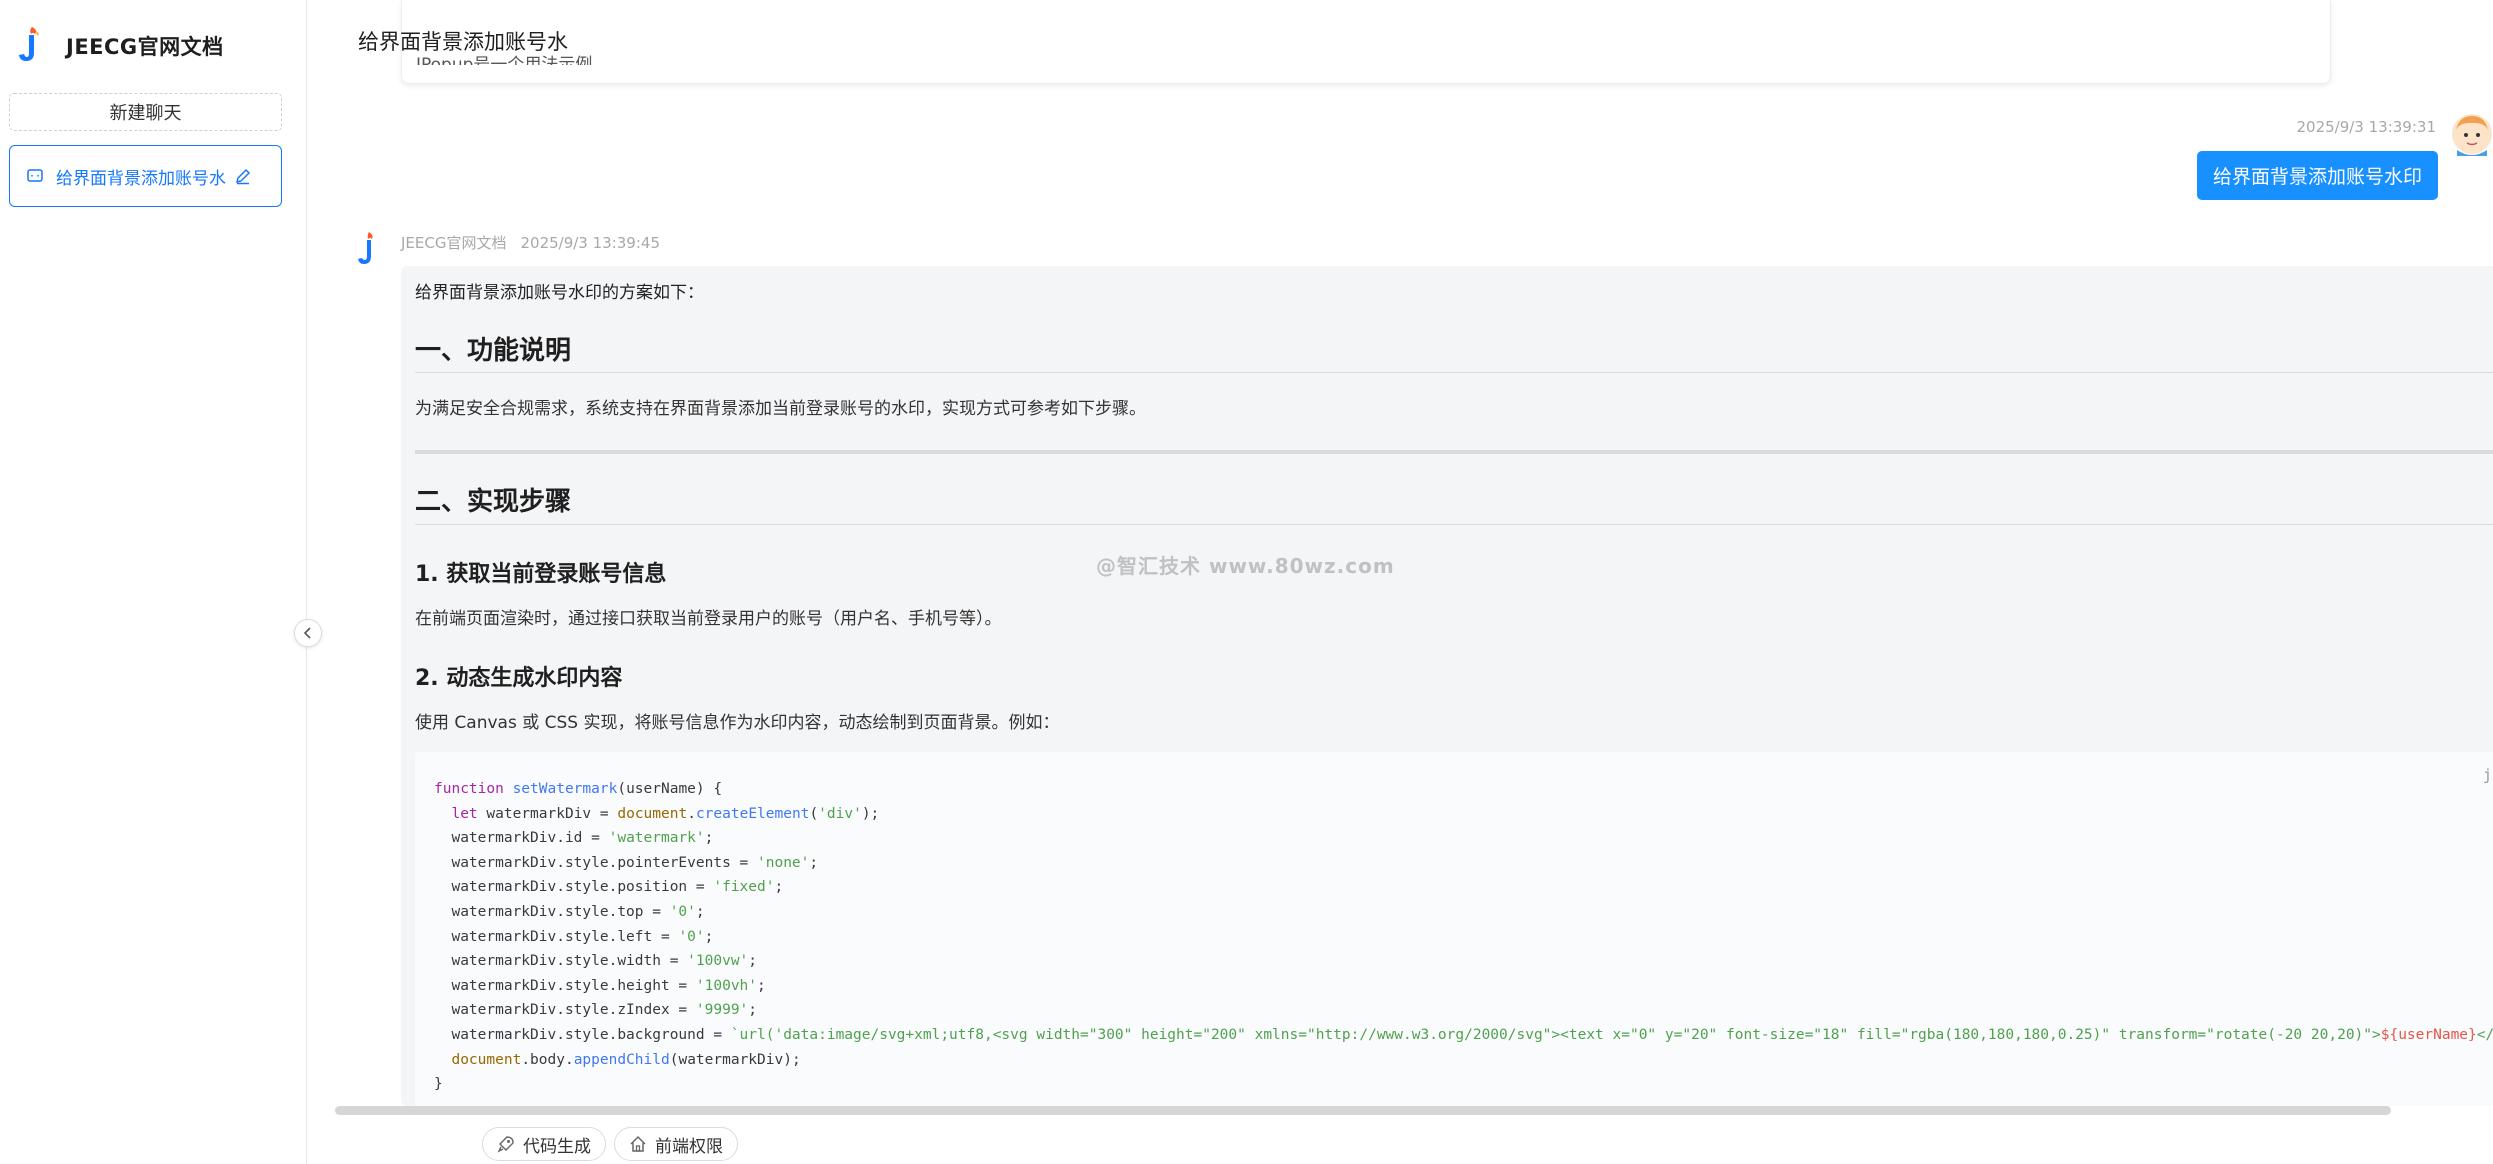 The image size is (2493, 1164). What do you see at coordinates (1245, 566) in the screenshot?
I see `watermark-text: @智汇技术 www.80wz.com` at bounding box center [1245, 566].